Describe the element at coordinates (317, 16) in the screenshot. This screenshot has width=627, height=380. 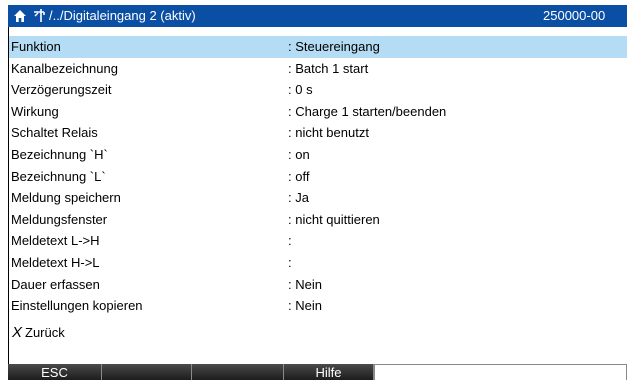
I see `title-bar: /../Digitaleingang 2 (aktiv) 250000-00` at that location.